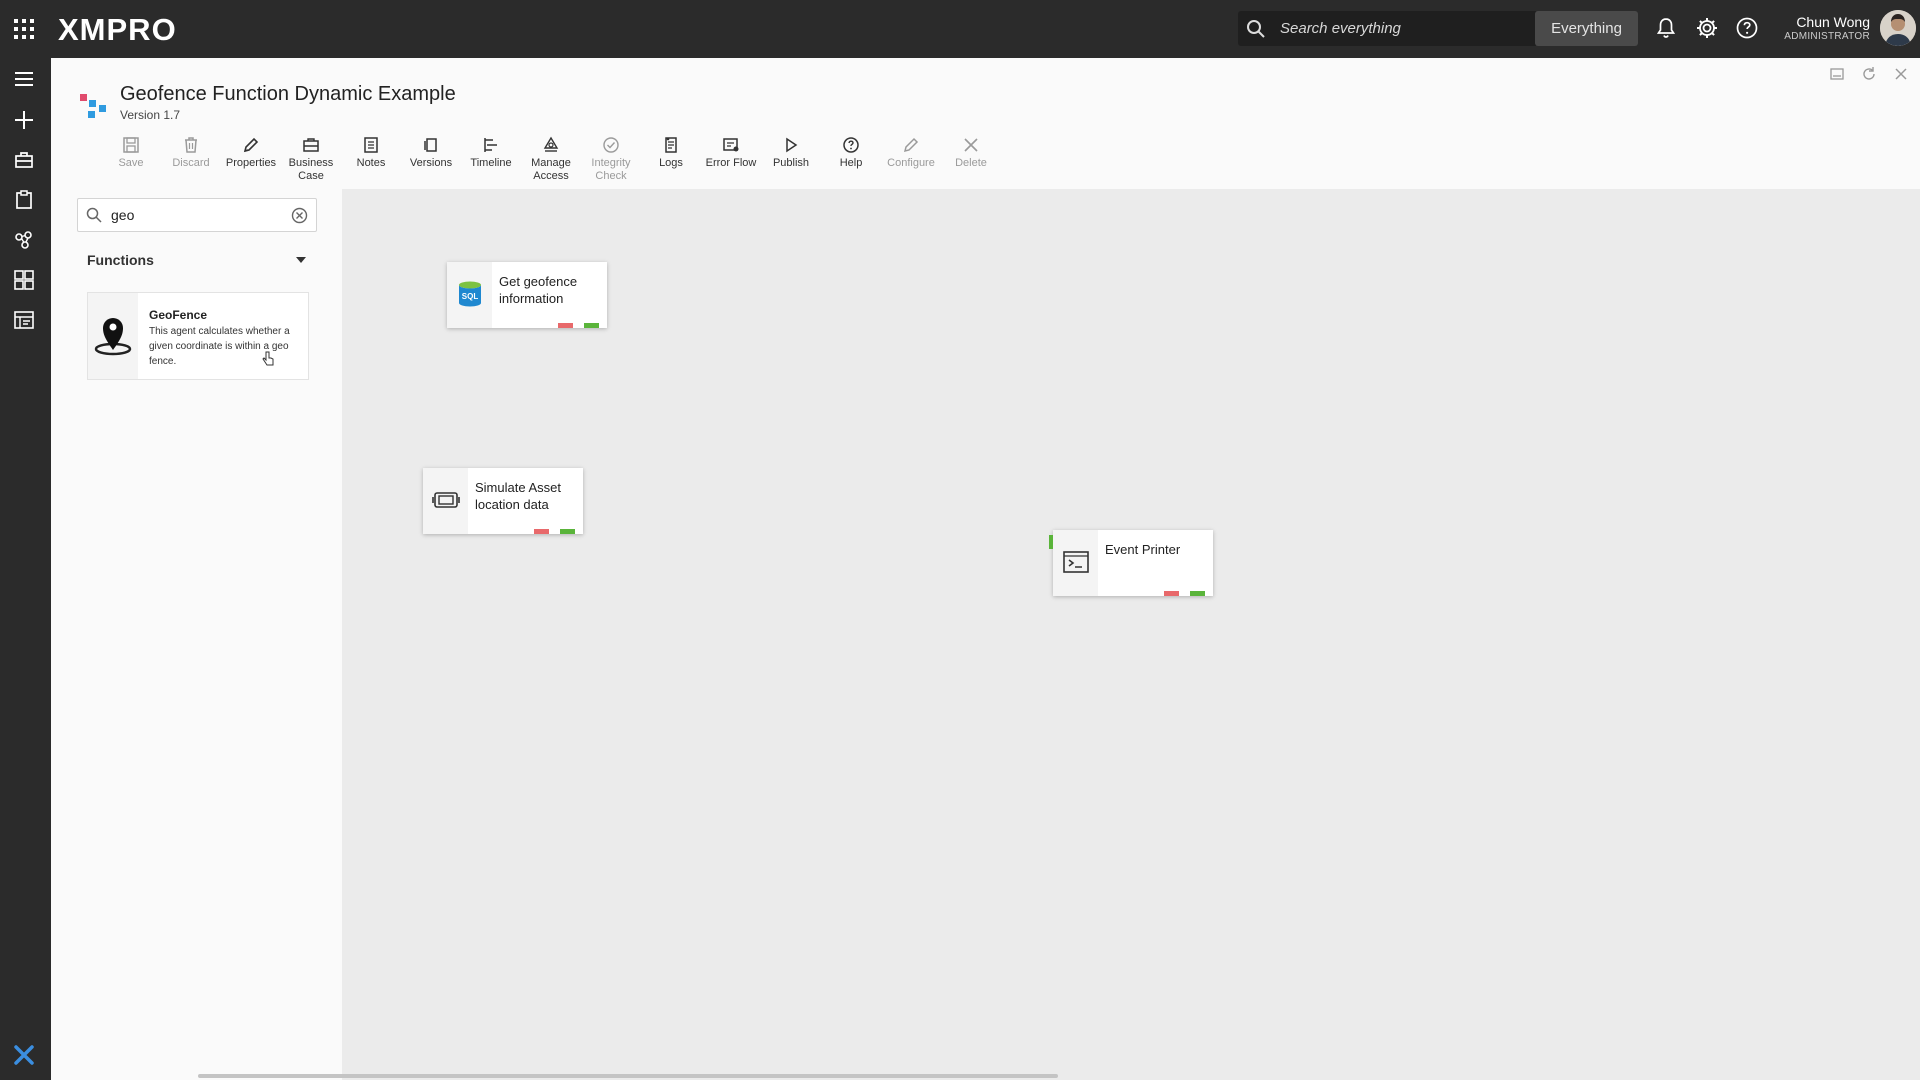 This screenshot has height=1080, width=1920. I want to click on user-role: ADMINISTRATOR, so click(1827, 36).